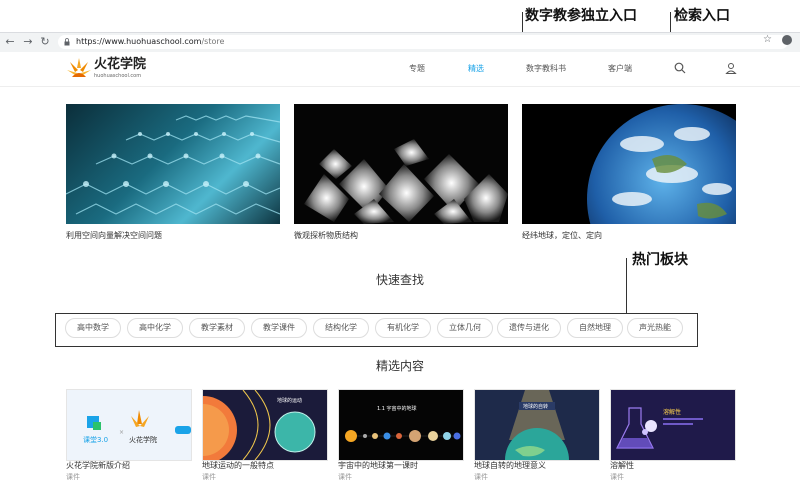 This screenshot has width=800, height=488. What do you see at coordinates (114, 236) in the screenshot?
I see `featured-caption-1: 利用空间向量解决空间问题` at bounding box center [114, 236].